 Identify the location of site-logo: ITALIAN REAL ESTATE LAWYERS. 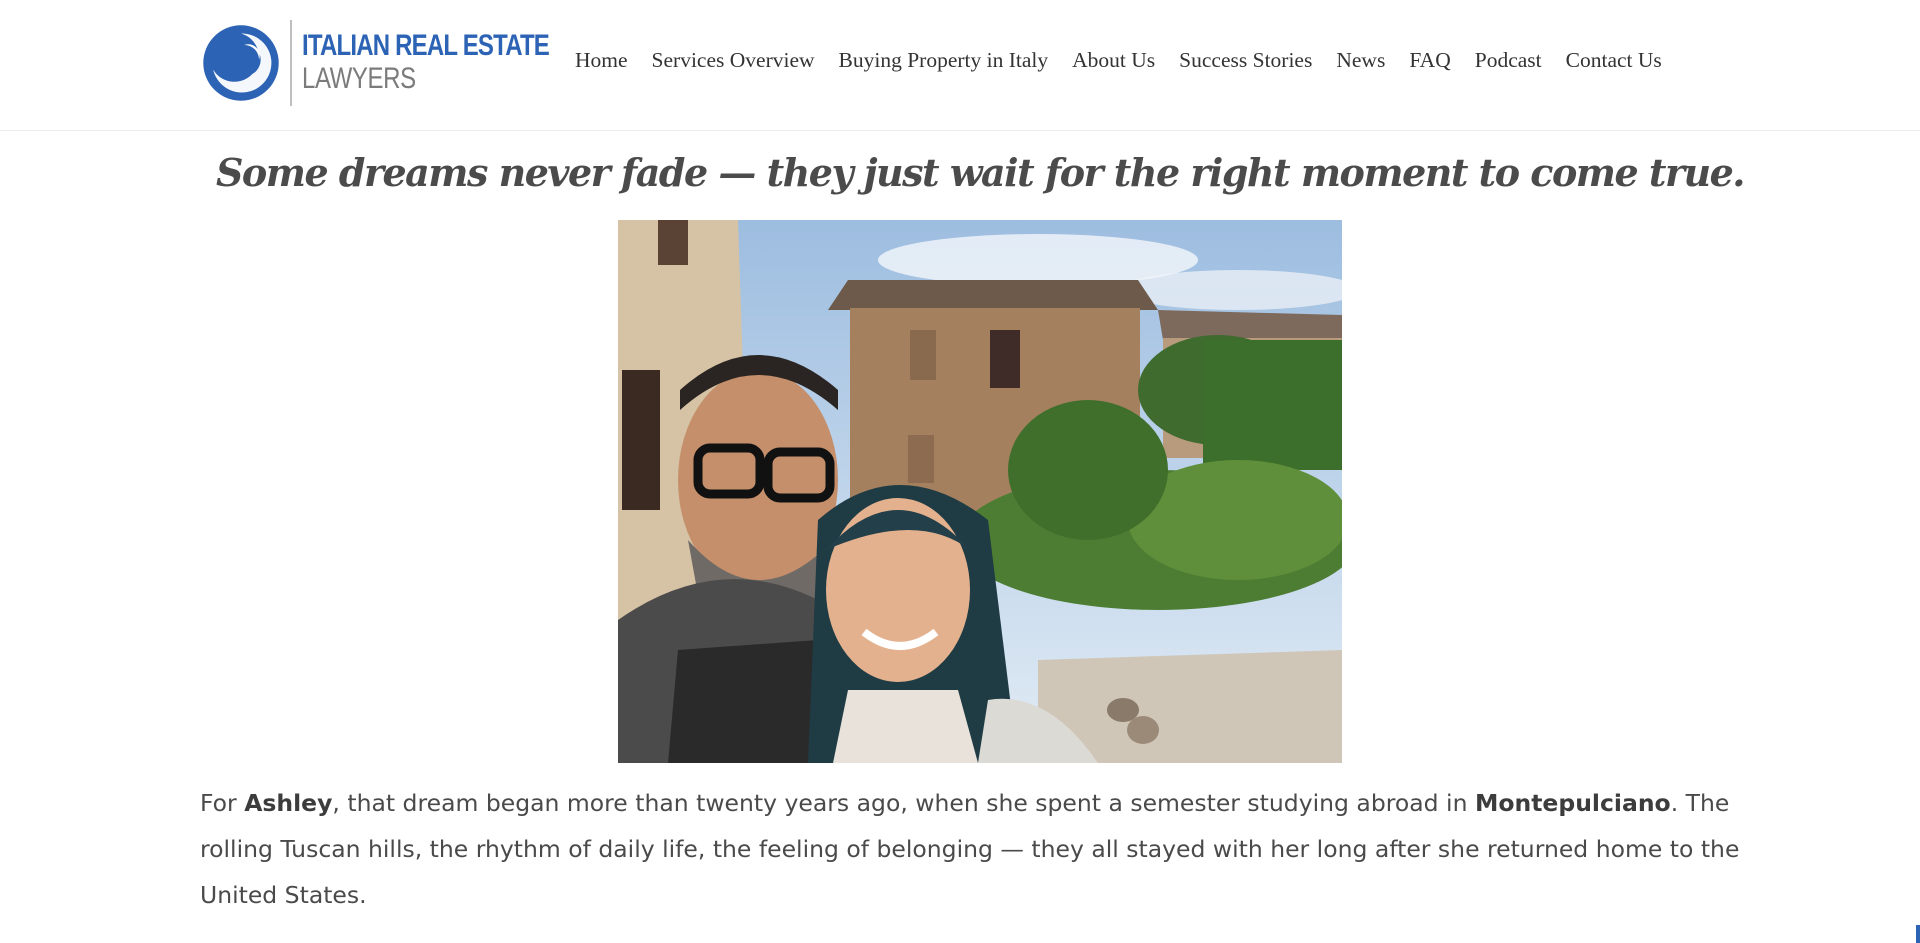
(375, 63).